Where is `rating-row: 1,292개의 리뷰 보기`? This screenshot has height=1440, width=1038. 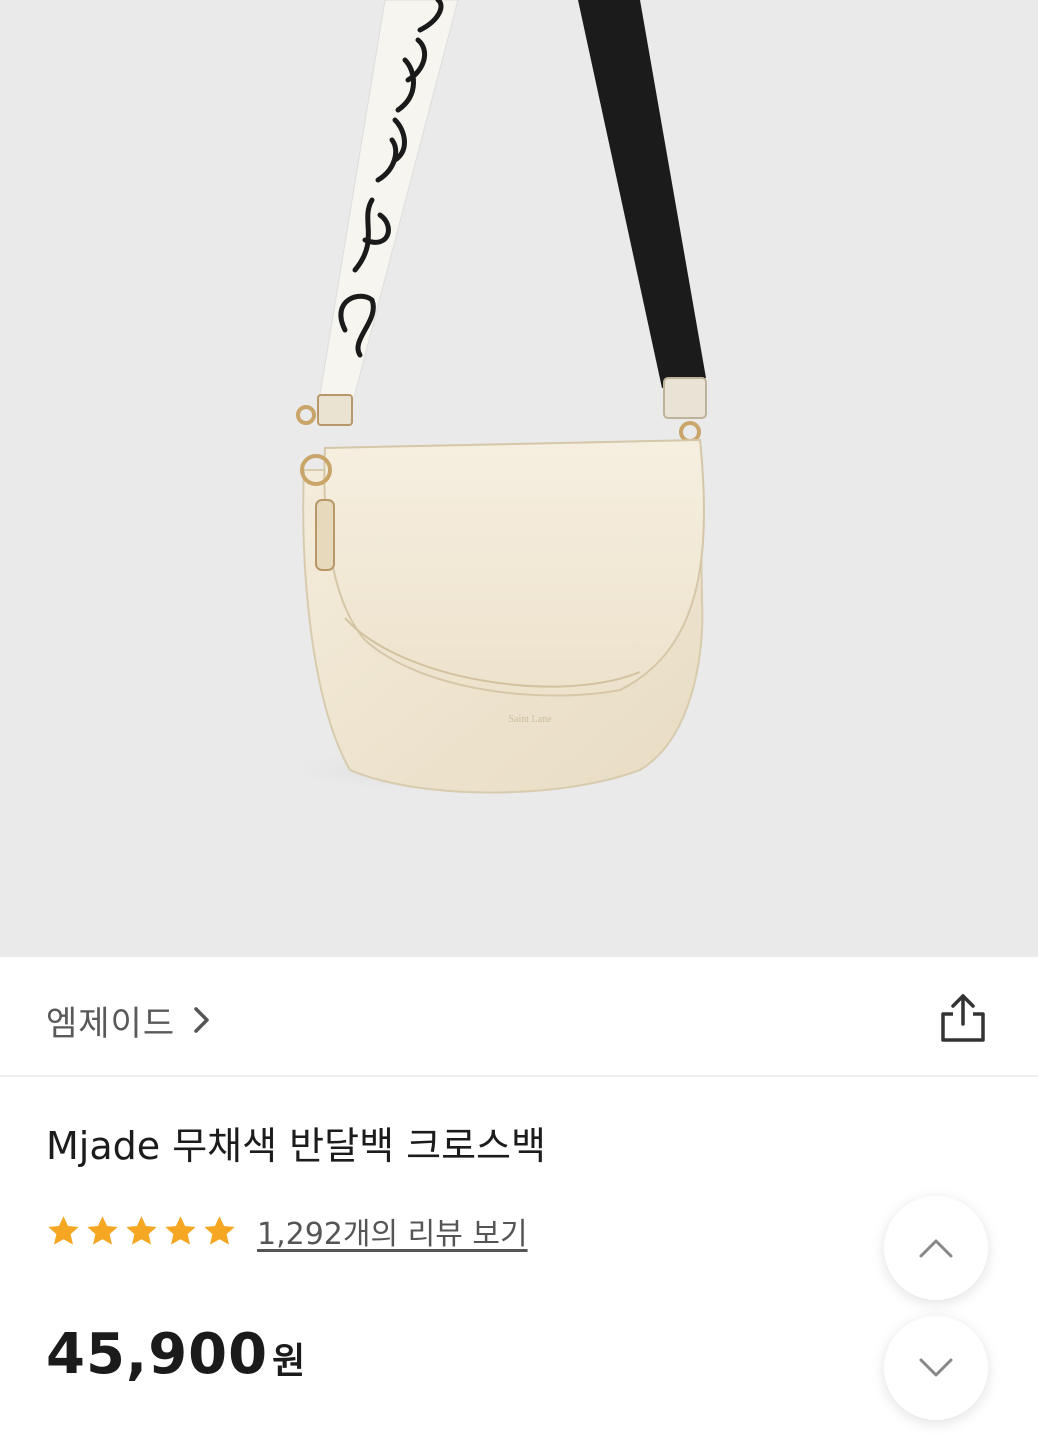 rating-row: 1,292개의 리뷰 보기 is located at coordinates (287, 1231).